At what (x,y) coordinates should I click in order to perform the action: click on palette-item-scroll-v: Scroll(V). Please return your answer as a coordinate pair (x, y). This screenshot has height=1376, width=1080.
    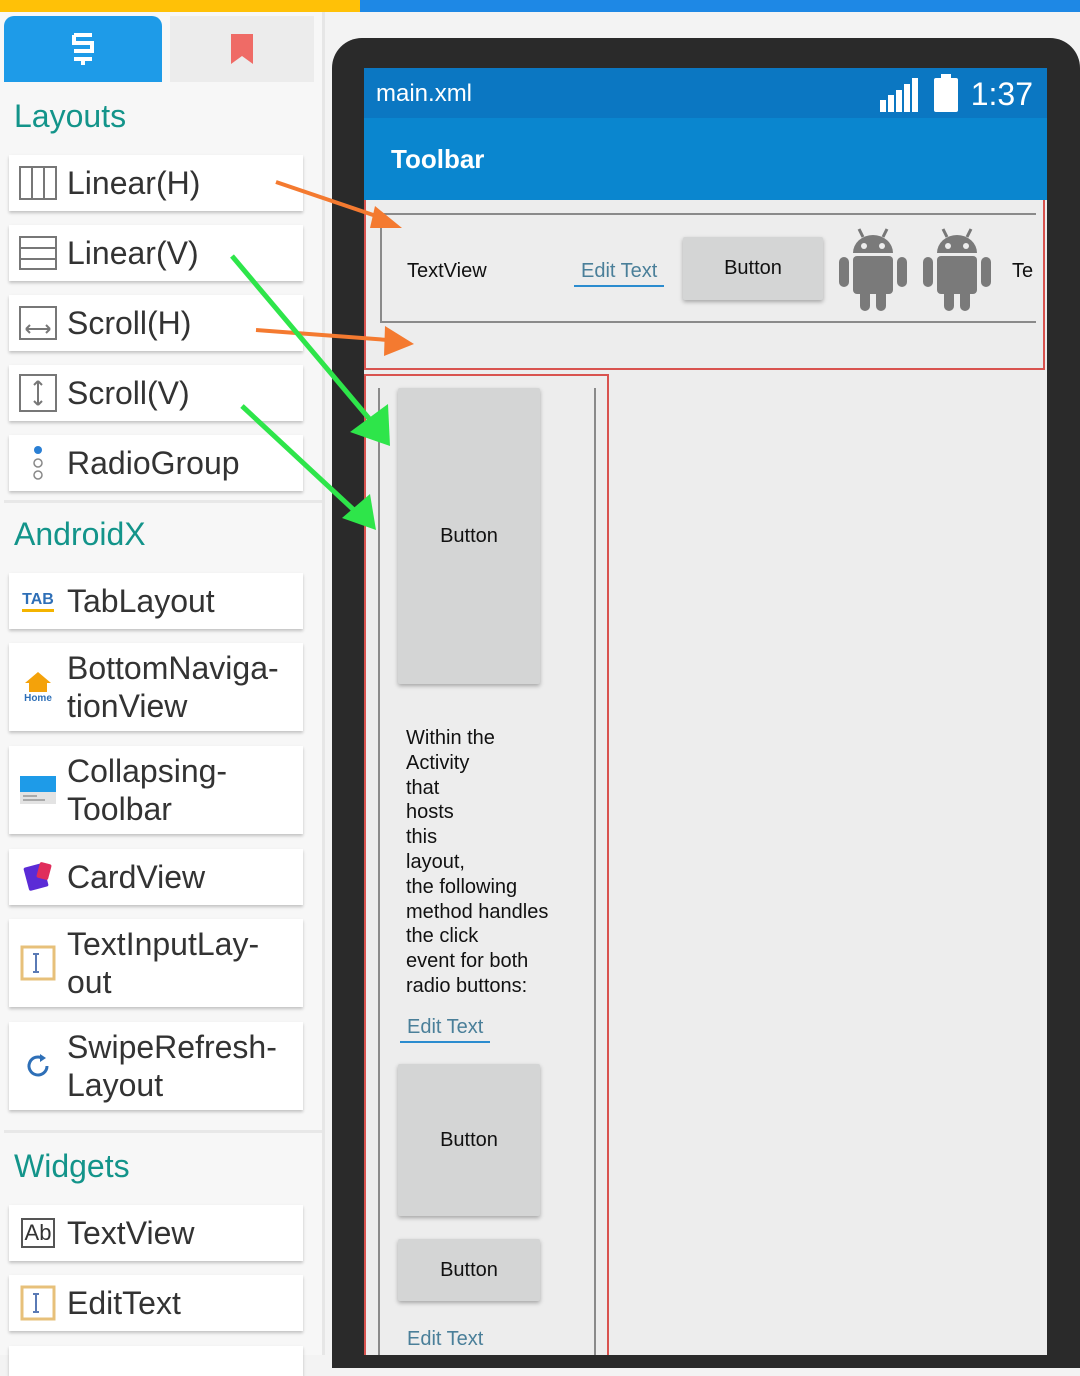
    Looking at the image, I should click on (156, 393).